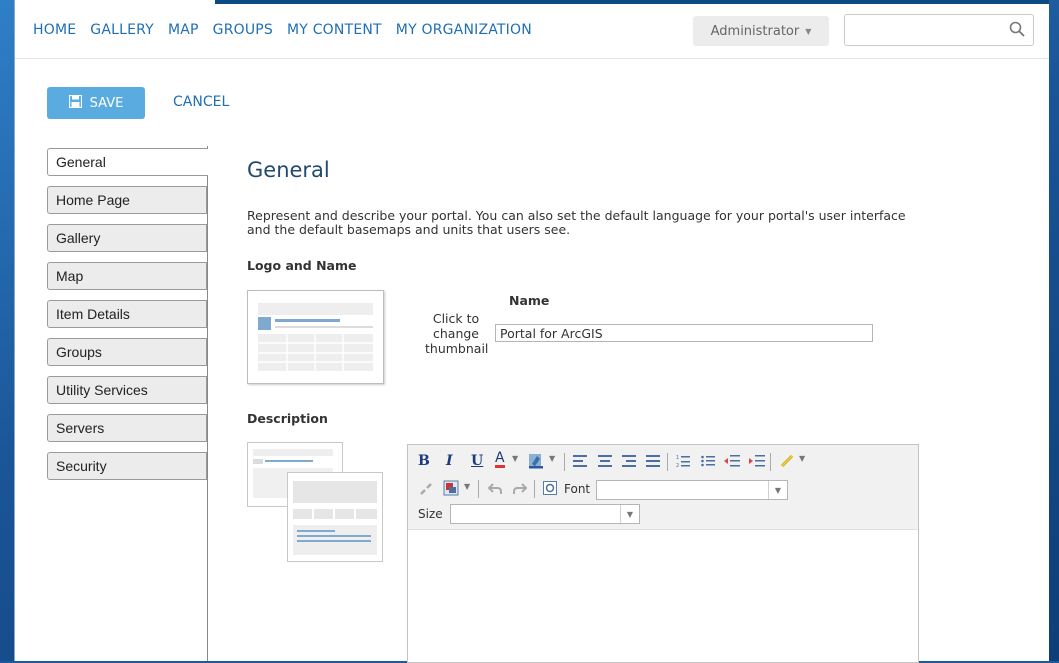 The image size is (1059, 663). Describe the element at coordinates (453, 516) in the screenshot. I see `size-select-value` at that location.